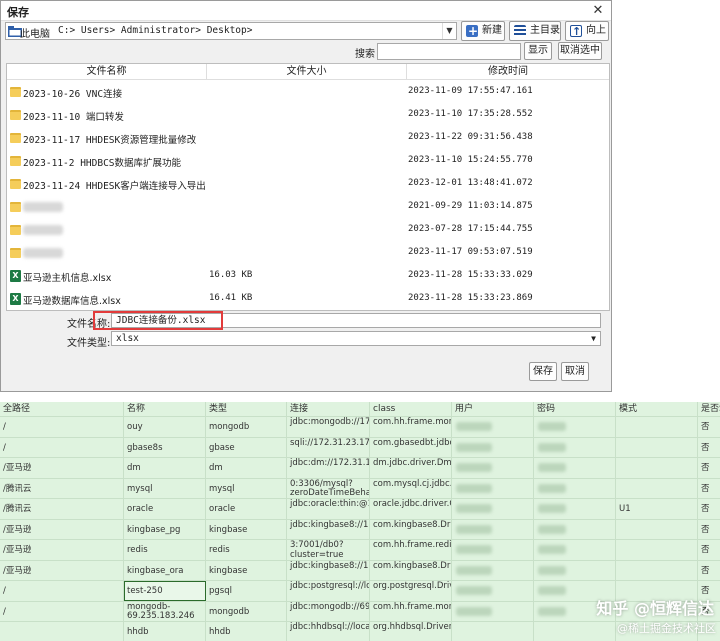 The height and width of the screenshot is (641, 720). Describe the element at coordinates (328, 550) in the screenshot. I see `table-cell: 3:7001/db0?cluster=true` at that location.